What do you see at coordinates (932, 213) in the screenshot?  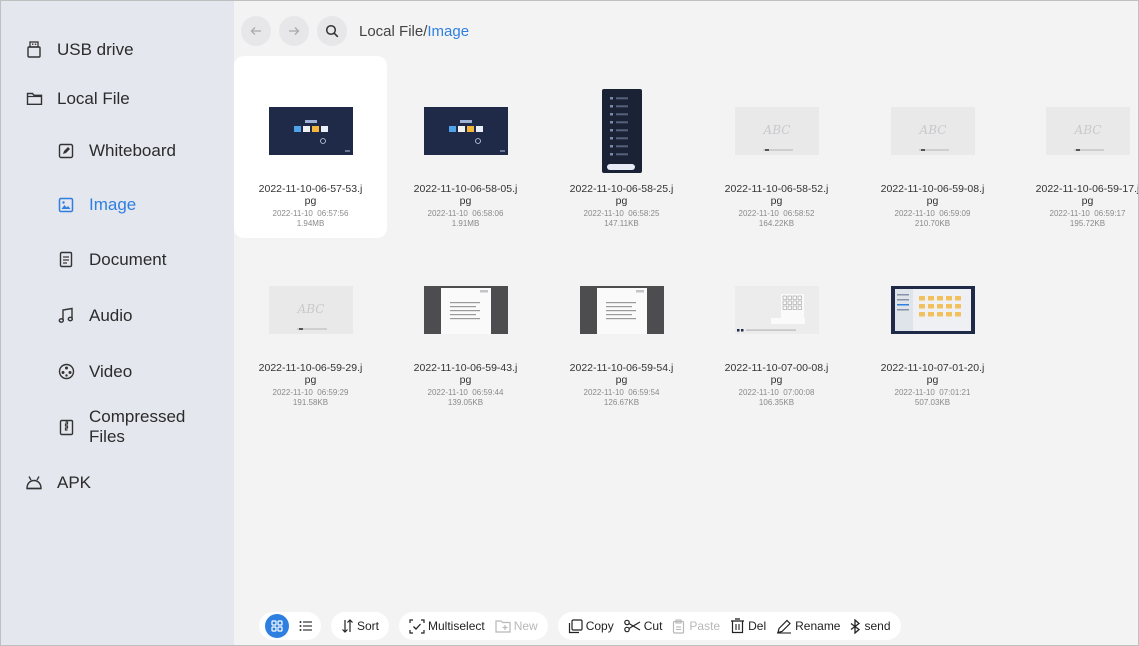 I see `file-date: 2022-11-10 06:59:09` at bounding box center [932, 213].